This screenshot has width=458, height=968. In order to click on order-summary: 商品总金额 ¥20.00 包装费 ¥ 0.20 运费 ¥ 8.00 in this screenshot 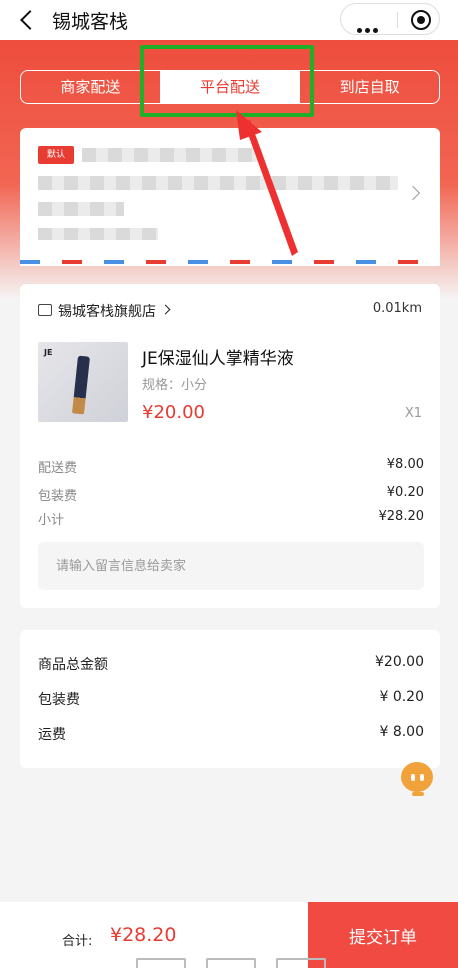, I will do `click(230, 699)`.